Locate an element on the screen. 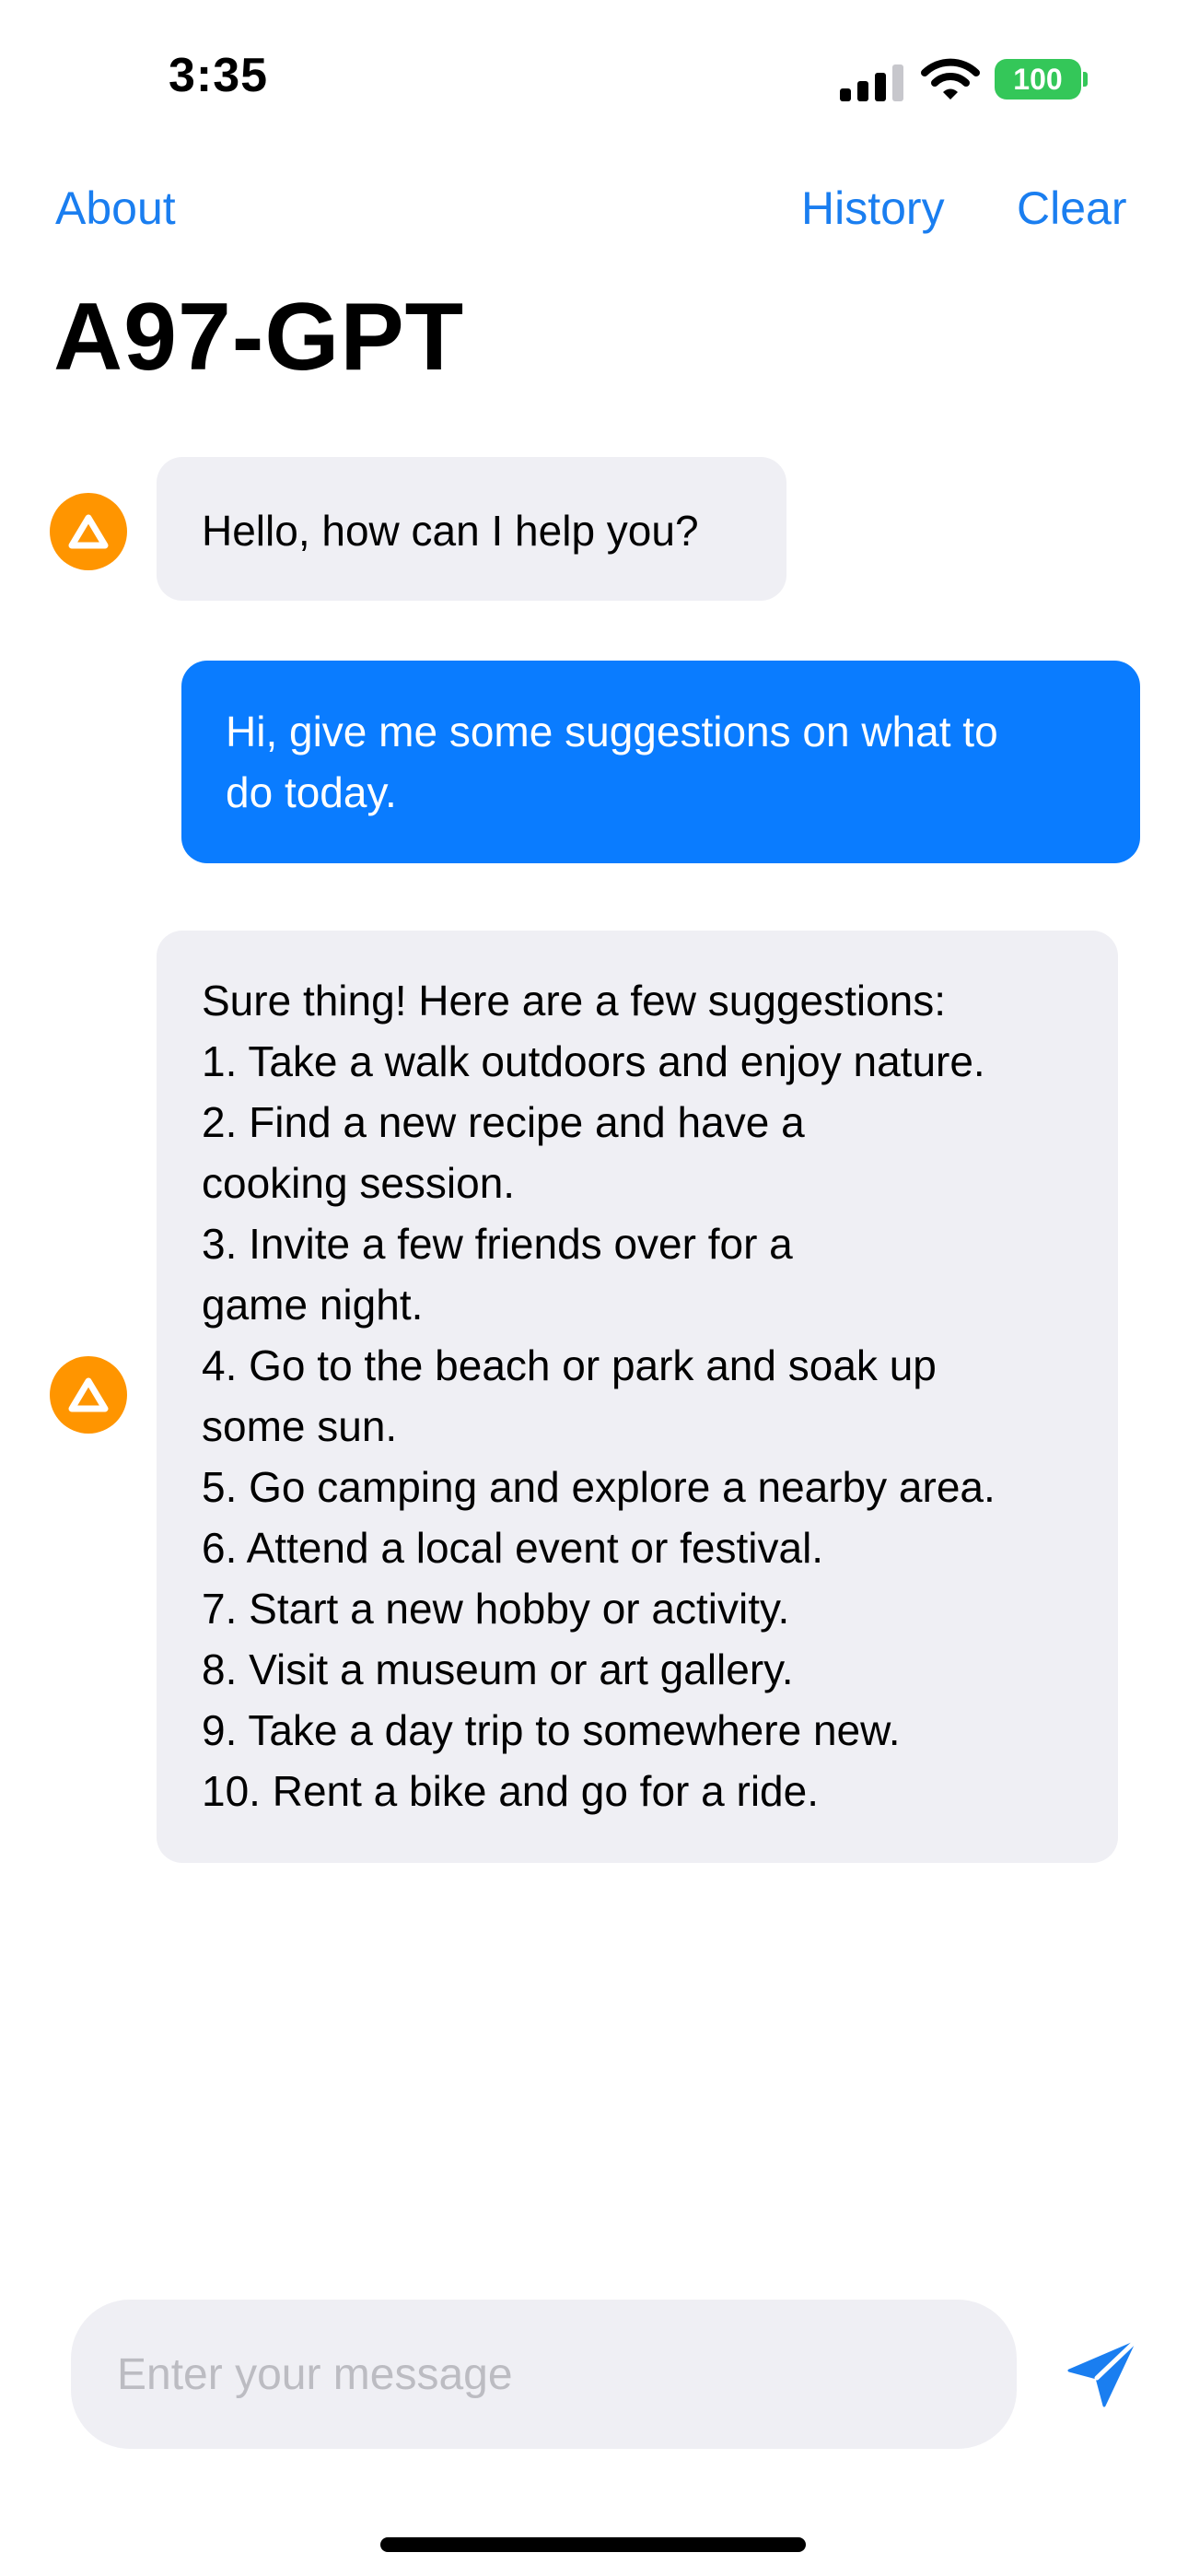 The width and height of the screenshot is (1188, 2576). battery-tip is located at coordinates (1085, 79).